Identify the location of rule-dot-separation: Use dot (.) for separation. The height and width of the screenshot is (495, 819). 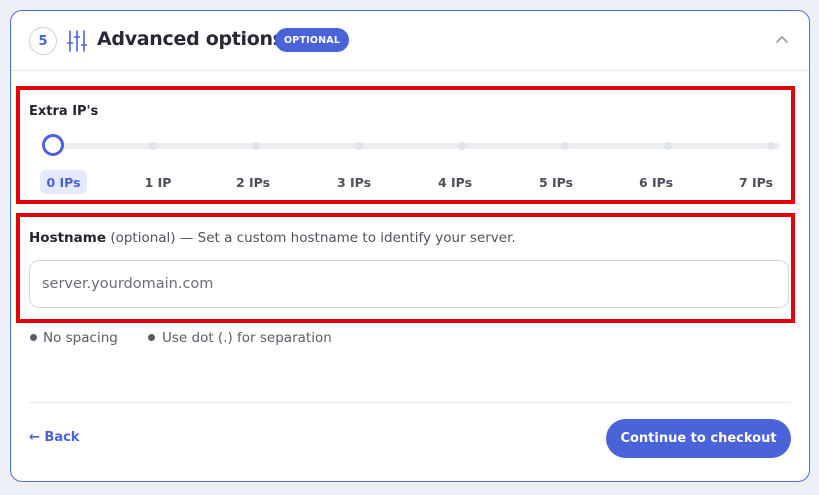
(247, 338).